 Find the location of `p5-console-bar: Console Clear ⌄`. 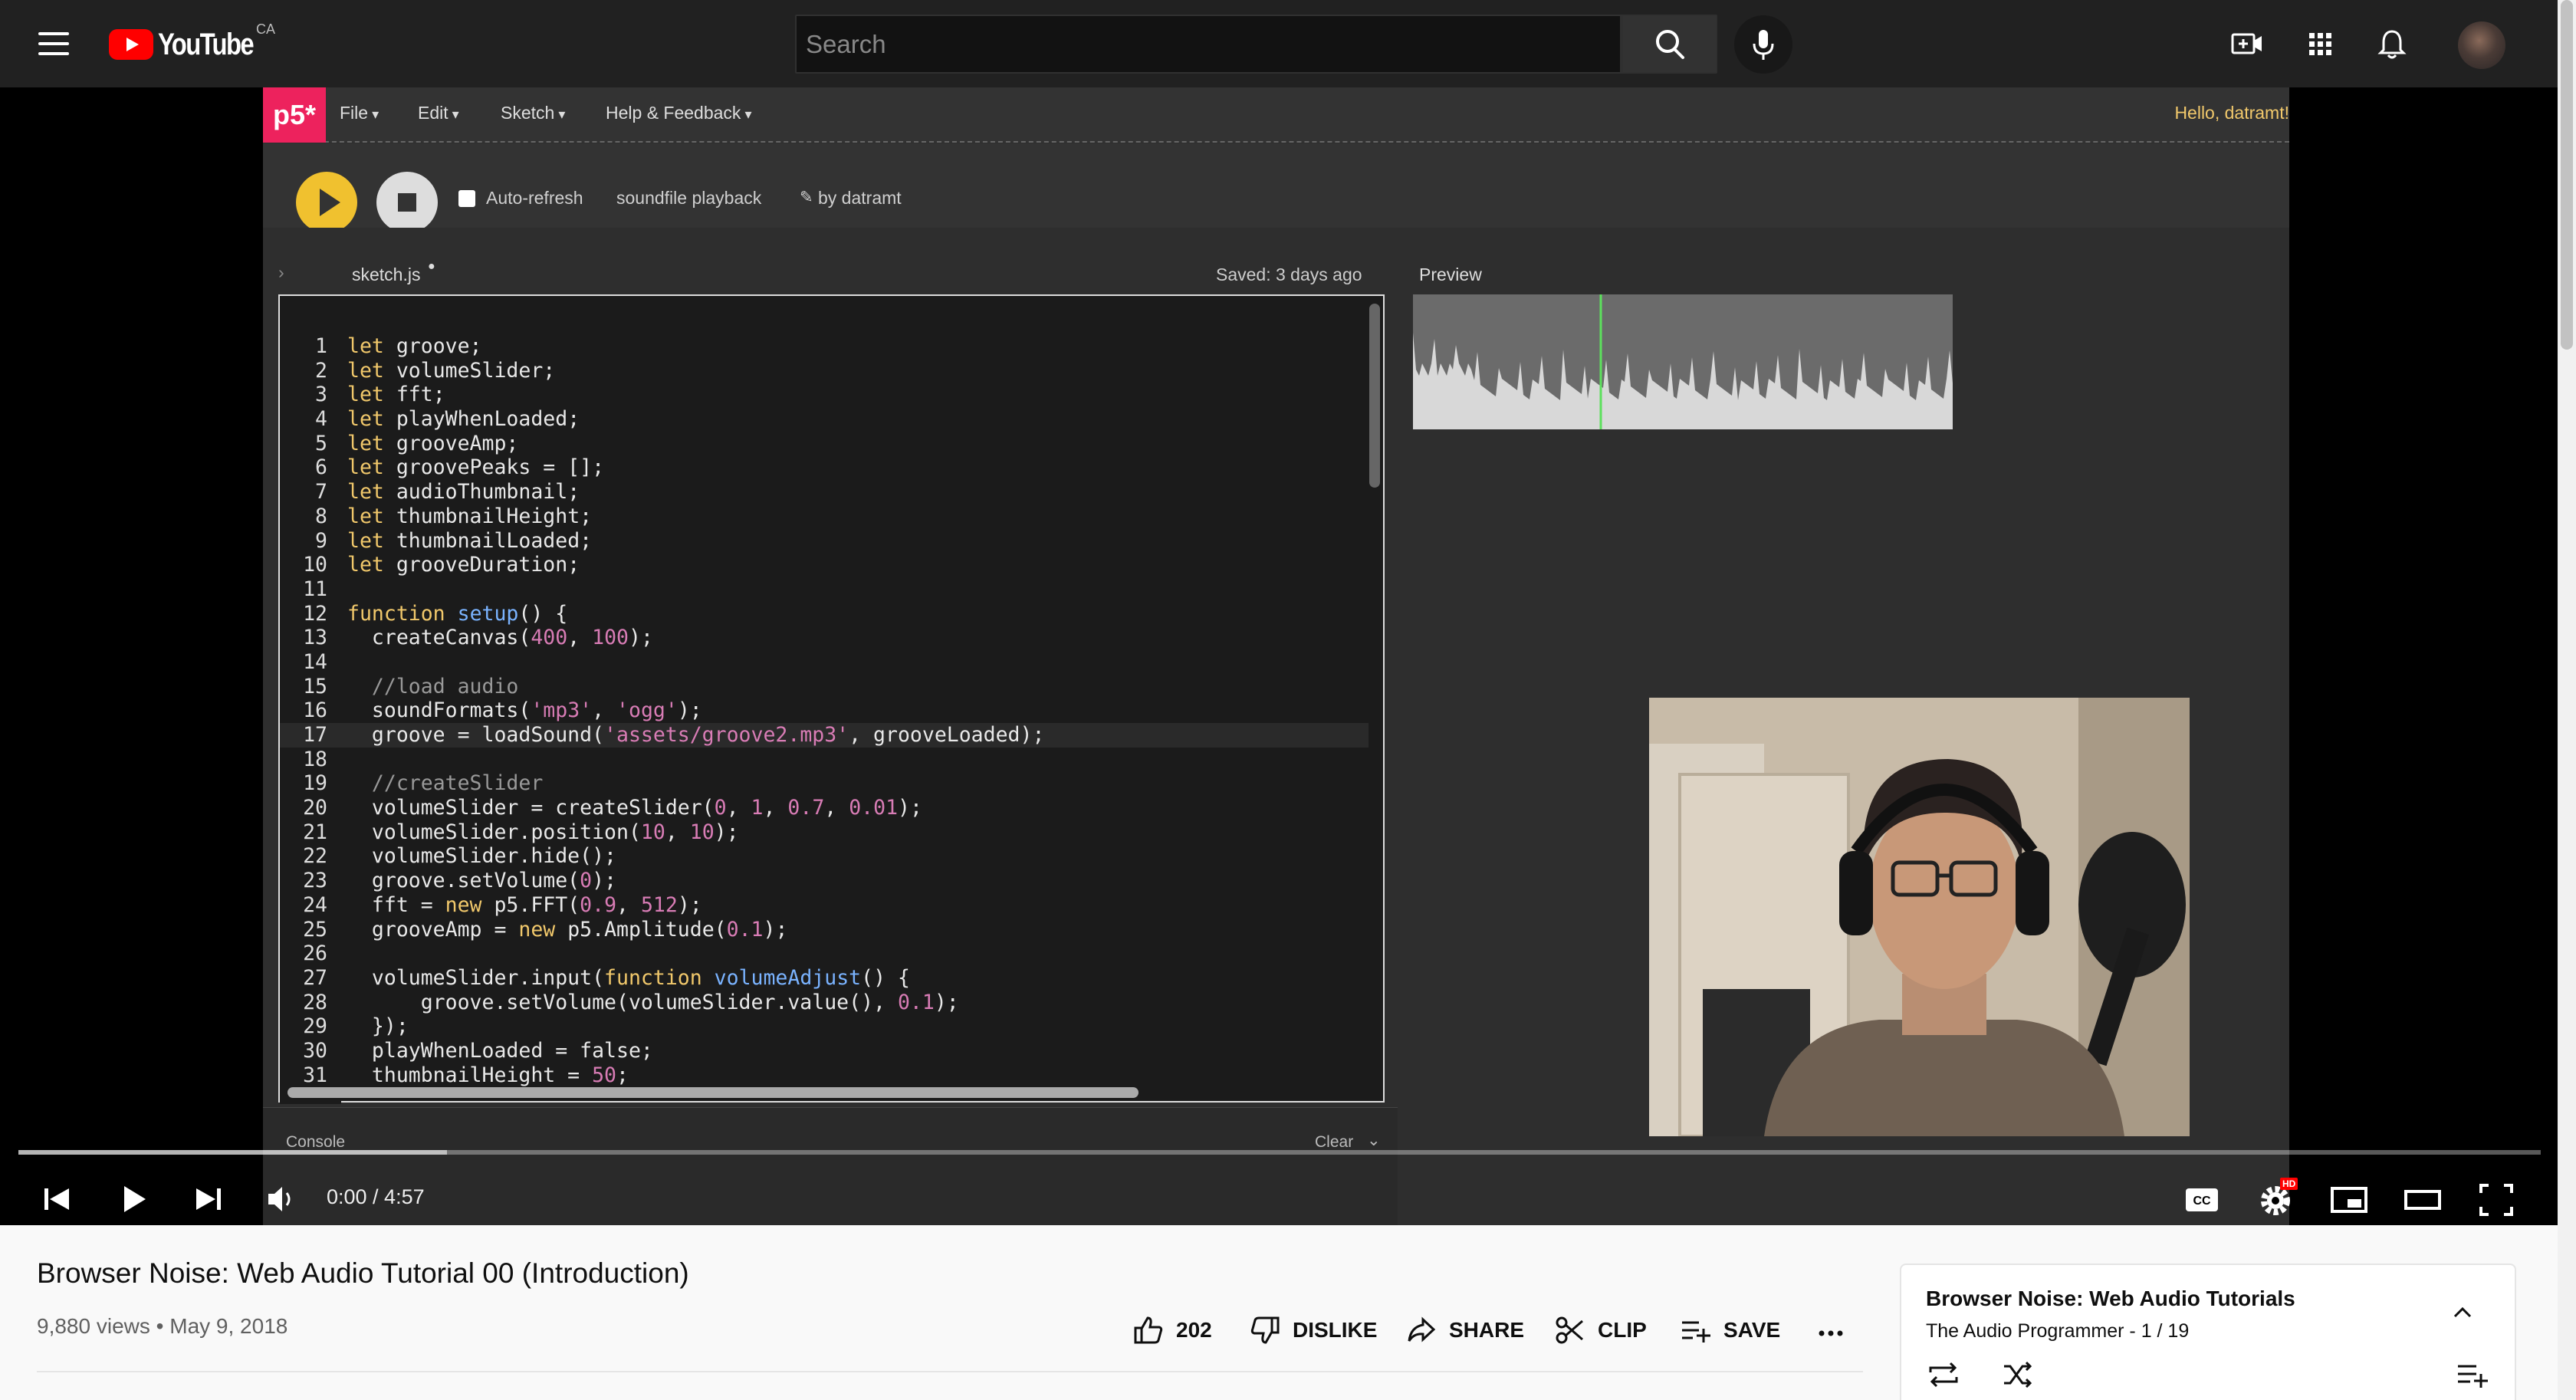

p5-console-bar: Console Clear ⌄ is located at coordinates (831, 1166).